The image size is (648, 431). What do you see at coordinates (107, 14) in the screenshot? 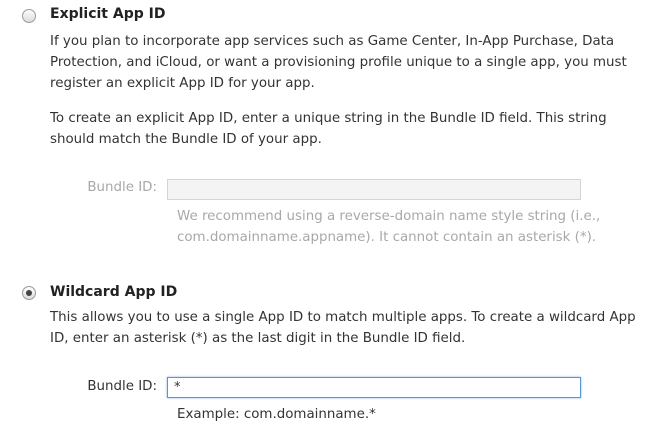
I see `explicit-app-id-title: Explicit App ID` at bounding box center [107, 14].